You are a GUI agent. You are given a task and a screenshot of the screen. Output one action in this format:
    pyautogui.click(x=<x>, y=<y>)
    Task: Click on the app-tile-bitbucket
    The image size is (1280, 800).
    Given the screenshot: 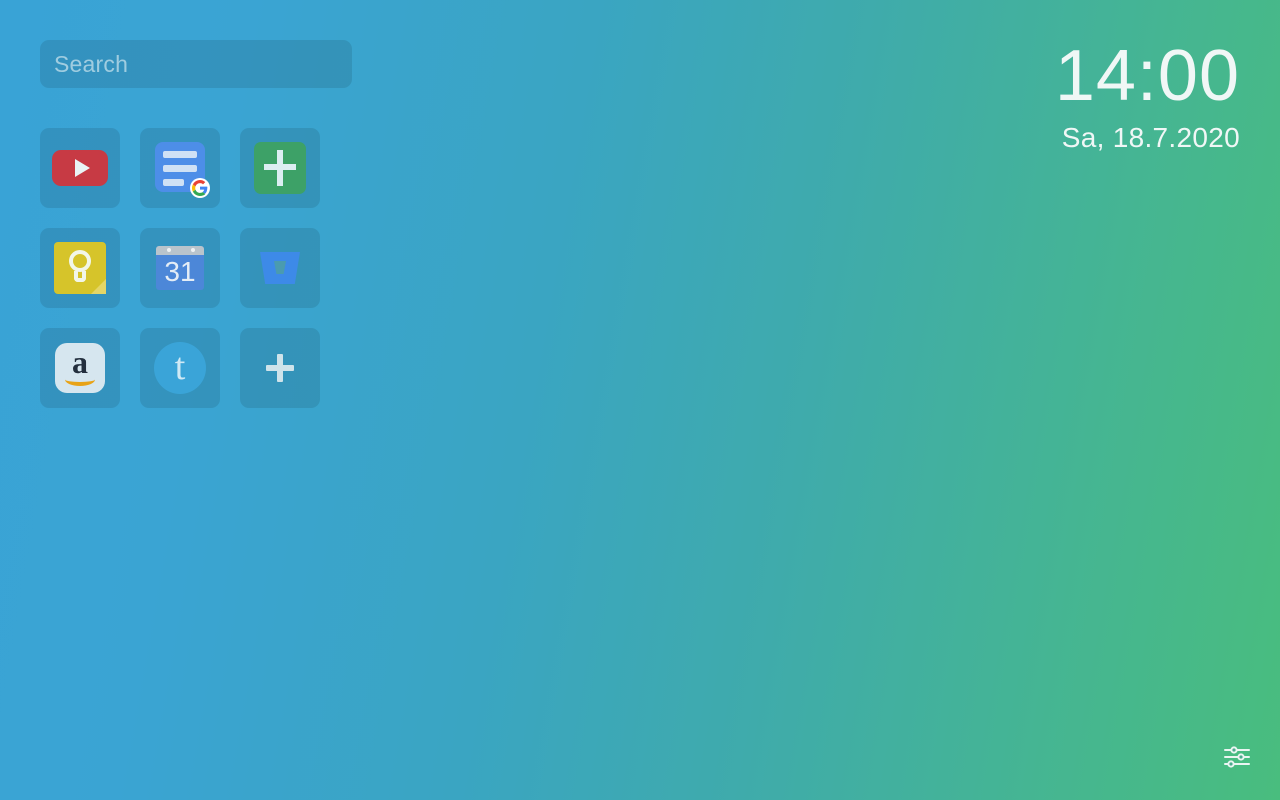 What is the action you would take?
    pyautogui.click(x=280, y=268)
    